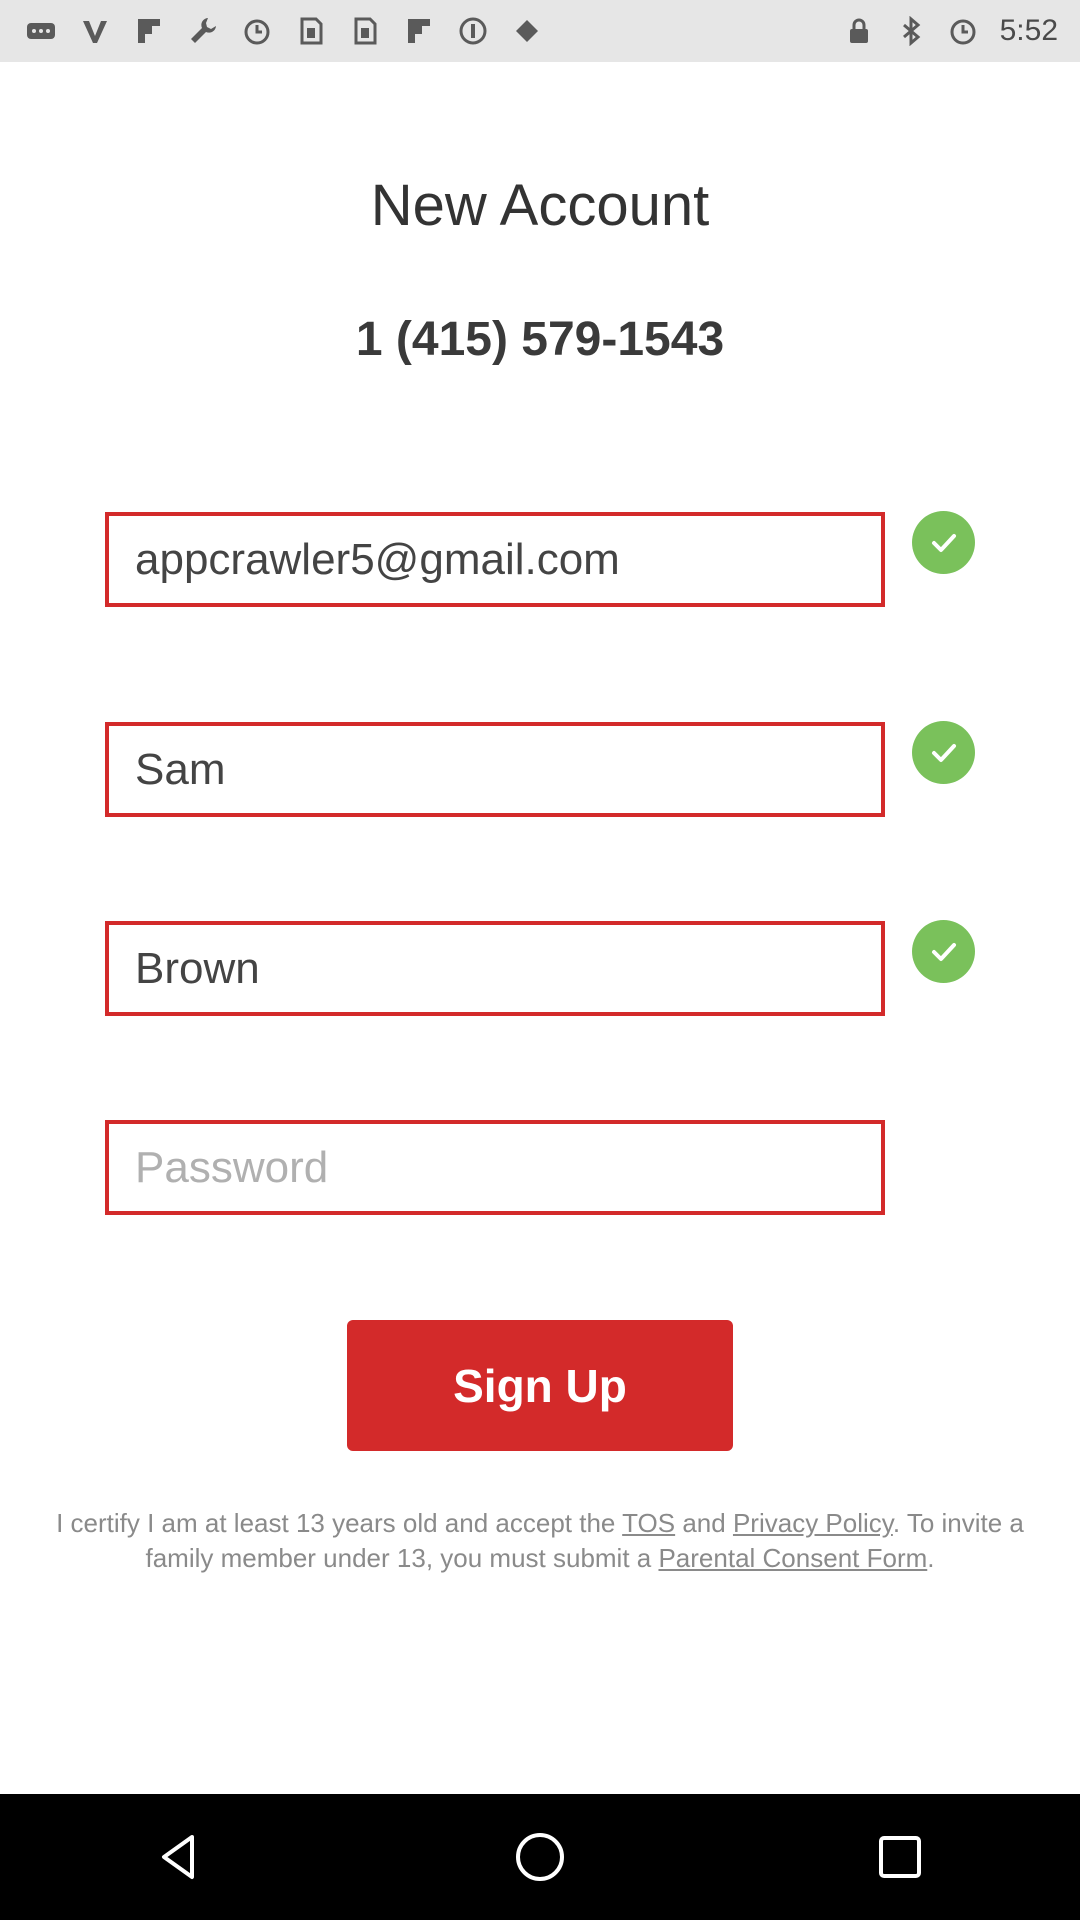  I want to click on last-name-valid-check-icon, so click(943, 951).